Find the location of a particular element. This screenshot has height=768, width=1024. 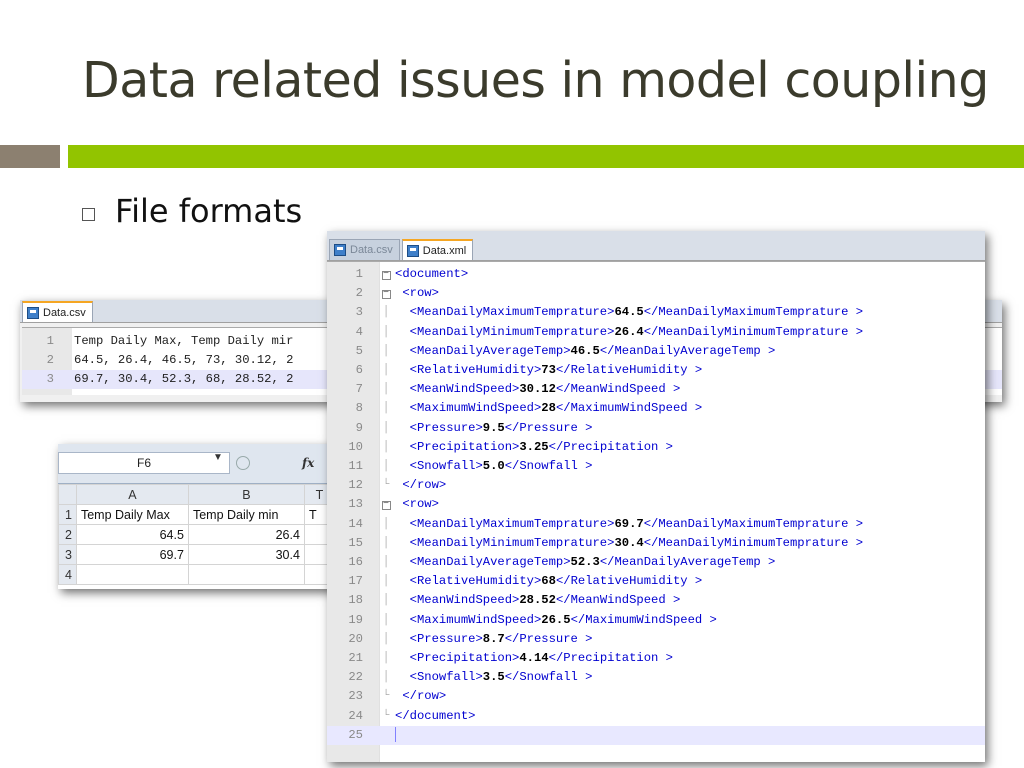

line-number: 25 is located at coordinates (355, 734).